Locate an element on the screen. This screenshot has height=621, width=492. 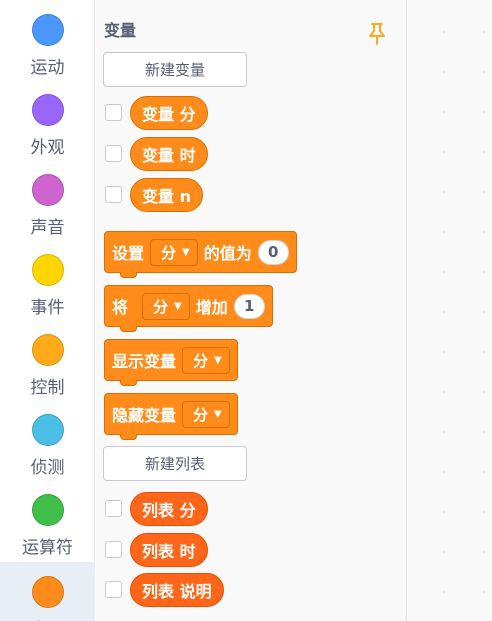
category-events: 事件 is located at coordinates (47, 280).